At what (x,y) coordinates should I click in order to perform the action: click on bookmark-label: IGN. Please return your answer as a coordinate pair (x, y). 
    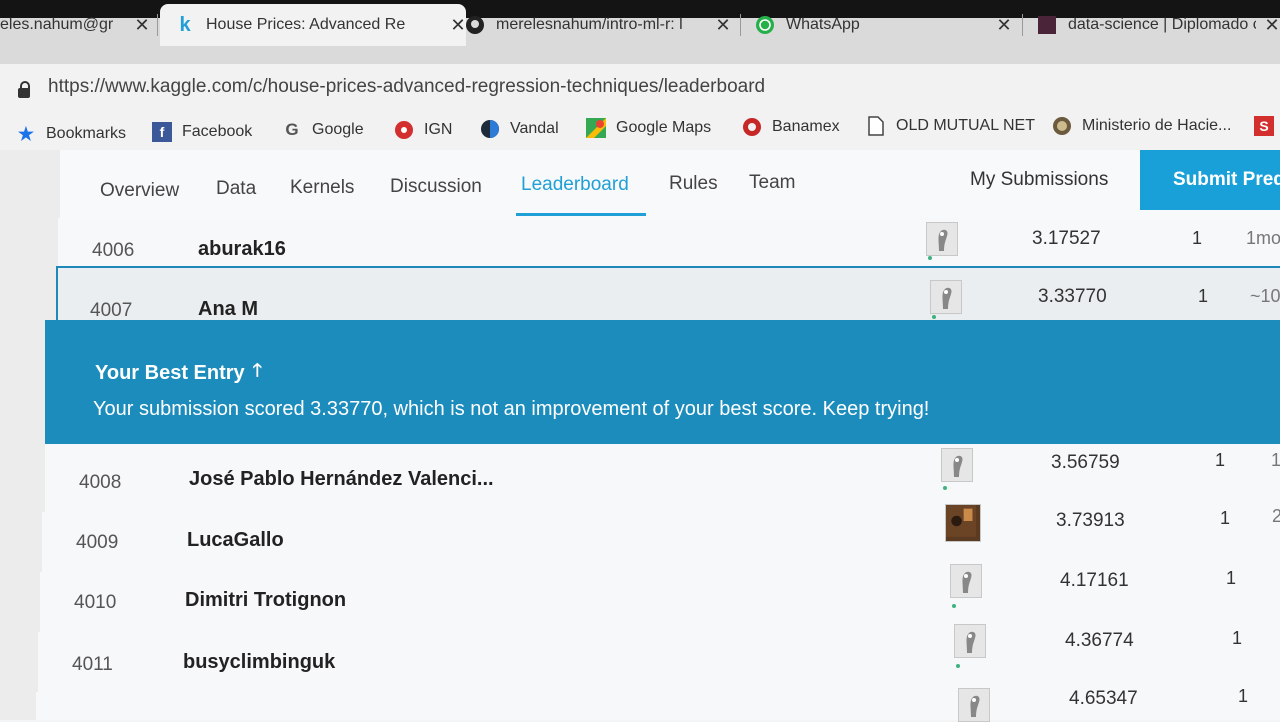
    Looking at the image, I should click on (438, 129).